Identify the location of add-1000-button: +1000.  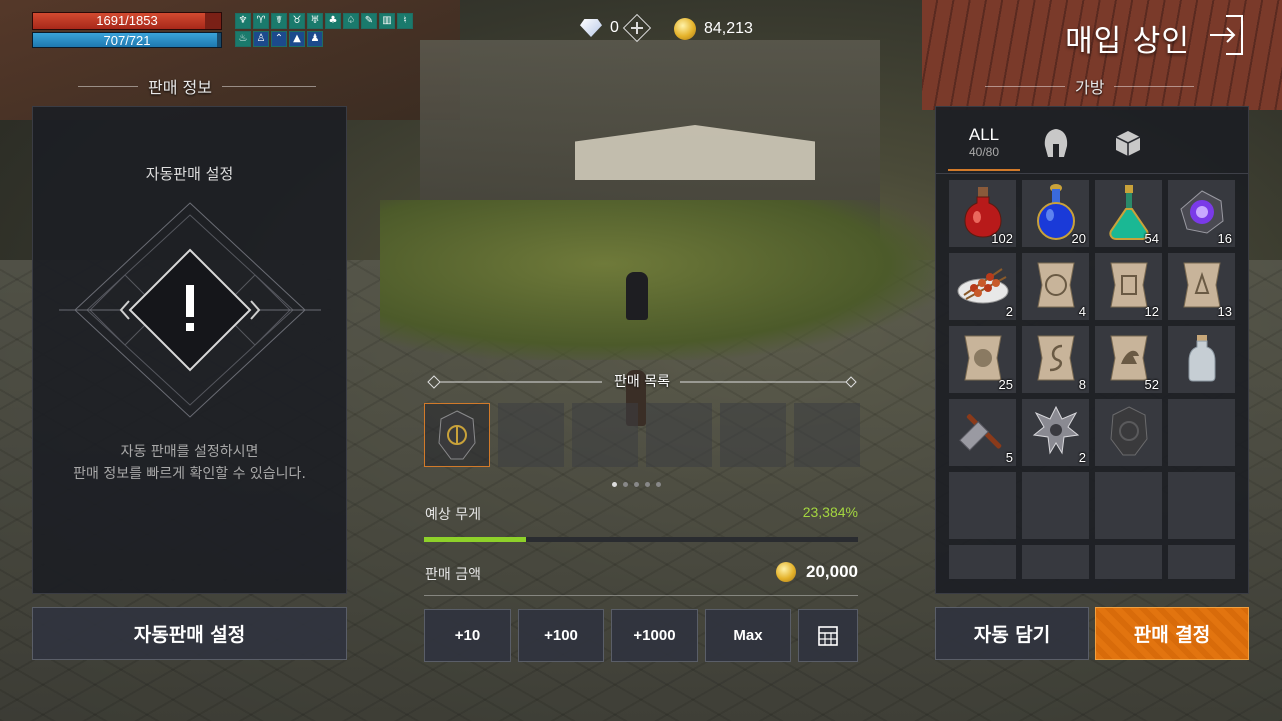
(654, 635).